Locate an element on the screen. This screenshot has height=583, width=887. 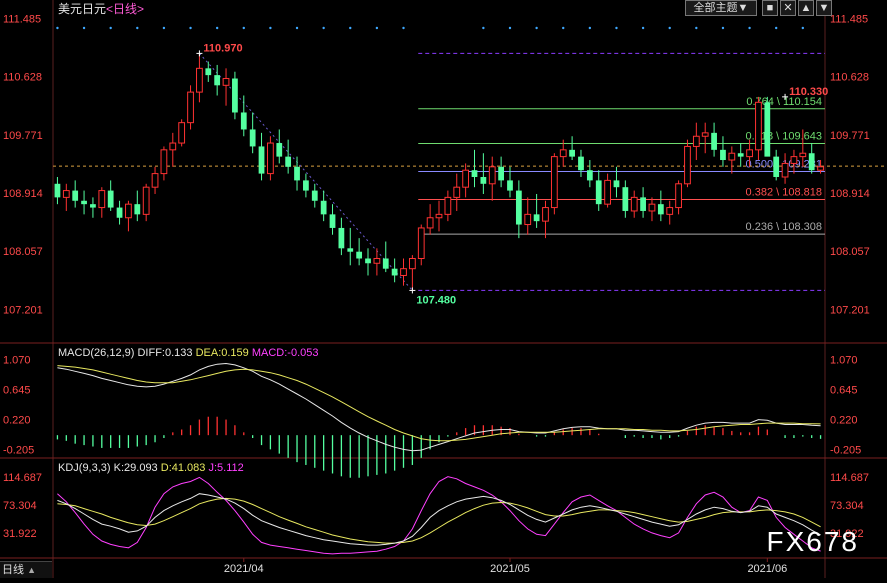
kdj-d-line is located at coordinates (439, 520).